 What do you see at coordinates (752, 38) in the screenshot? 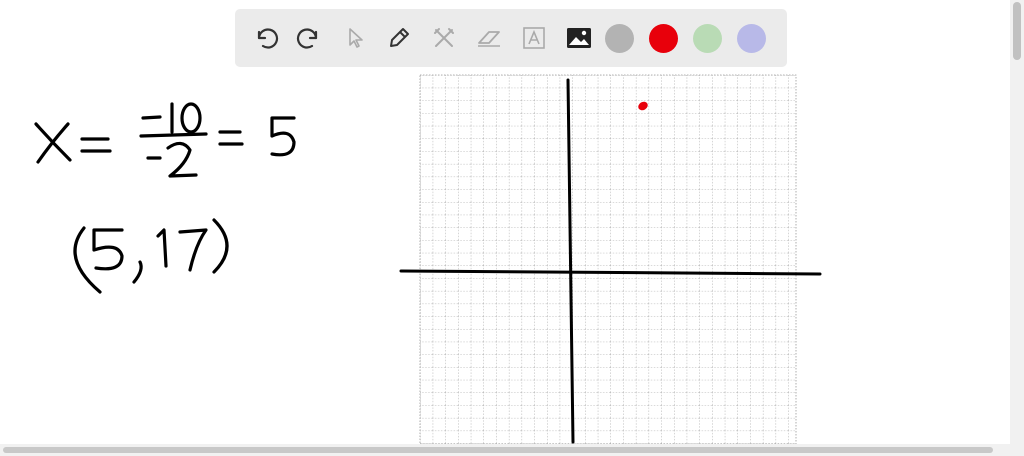
I see `color-swatch-purple` at bounding box center [752, 38].